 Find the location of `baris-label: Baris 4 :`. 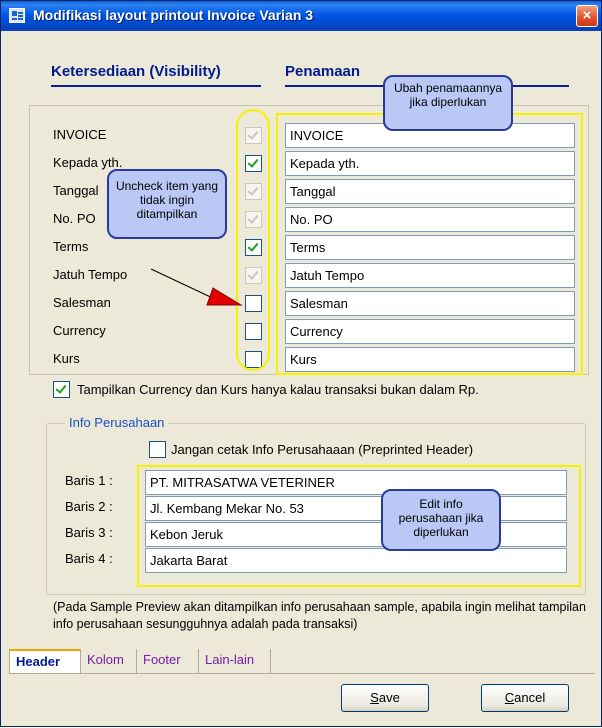

baris-label: Baris 4 : is located at coordinates (89, 558).